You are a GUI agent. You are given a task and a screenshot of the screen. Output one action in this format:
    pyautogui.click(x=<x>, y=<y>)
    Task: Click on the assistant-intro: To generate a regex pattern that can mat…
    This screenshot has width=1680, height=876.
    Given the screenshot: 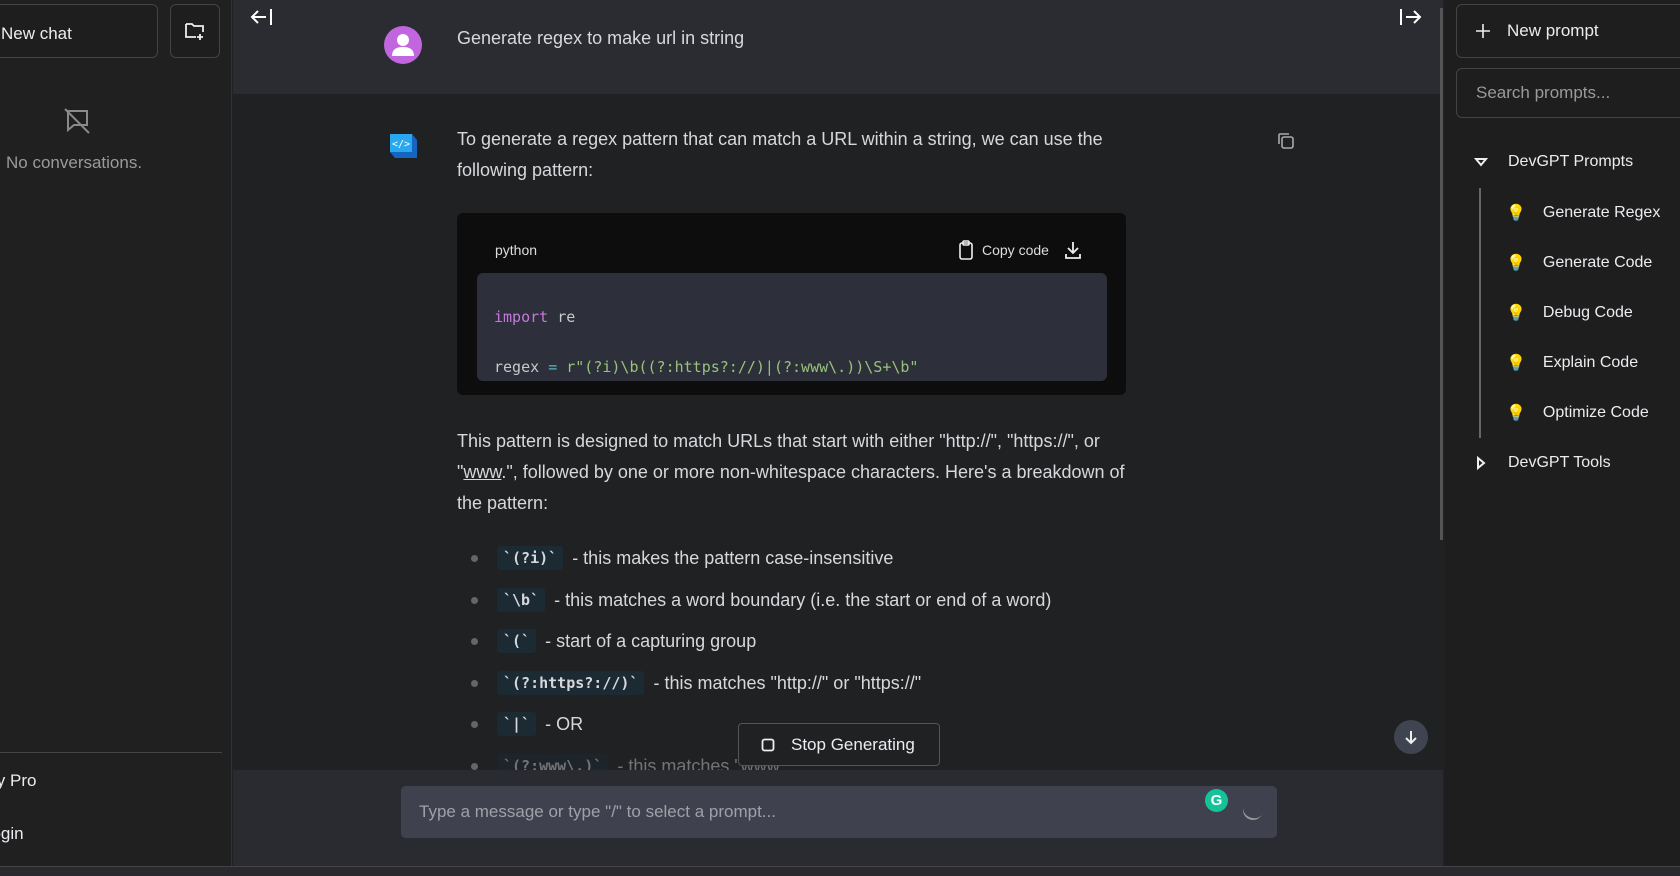 What is the action you would take?
    pyautogui.click(x=780, y=154)
    